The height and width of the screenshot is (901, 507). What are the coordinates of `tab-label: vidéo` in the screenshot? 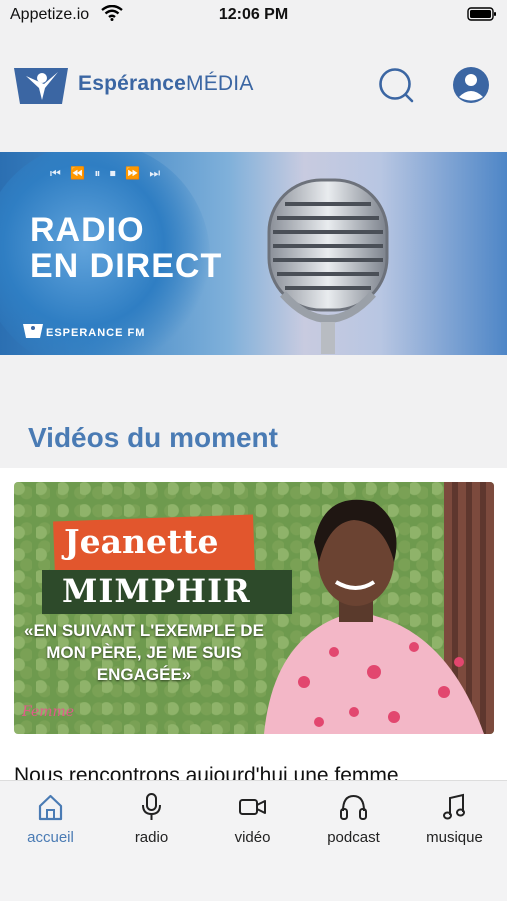 It's located at (252, 837).